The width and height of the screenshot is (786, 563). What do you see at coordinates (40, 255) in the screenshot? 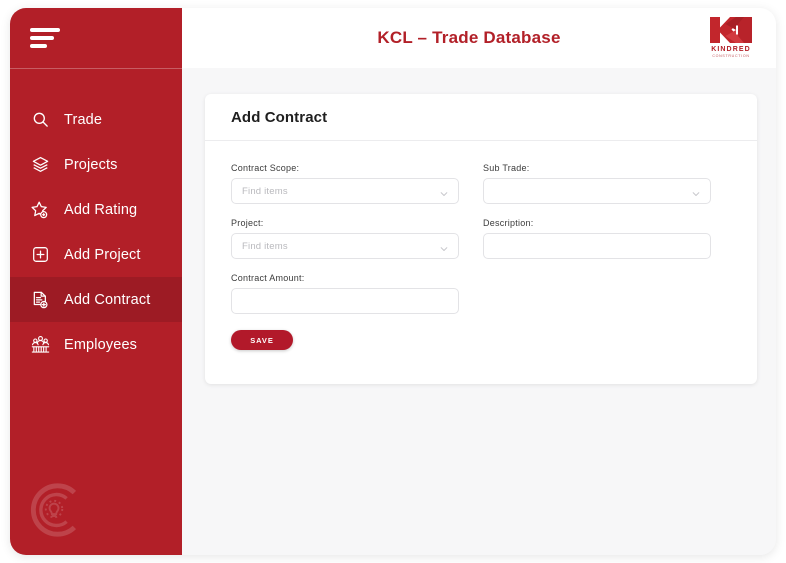
I see `plus-square-icon` at bounding box center [40, 255].